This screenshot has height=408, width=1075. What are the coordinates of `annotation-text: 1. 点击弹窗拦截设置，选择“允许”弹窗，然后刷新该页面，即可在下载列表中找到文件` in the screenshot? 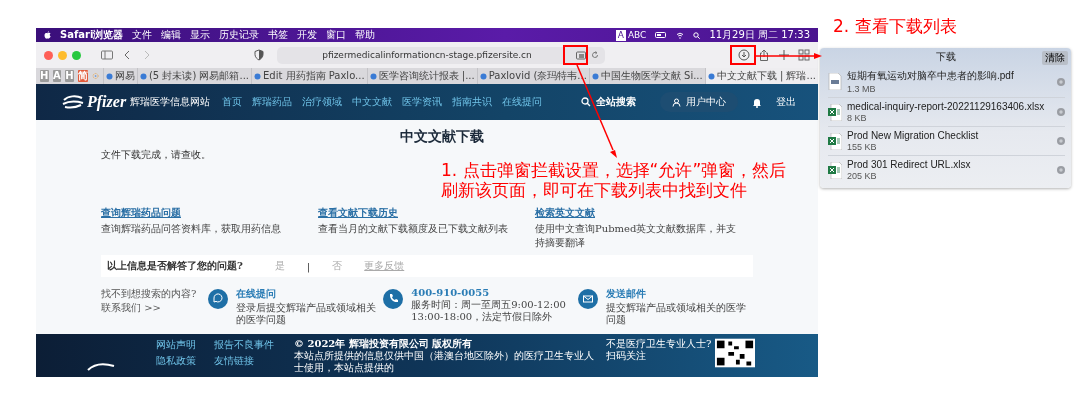 It's located at (614, 180).